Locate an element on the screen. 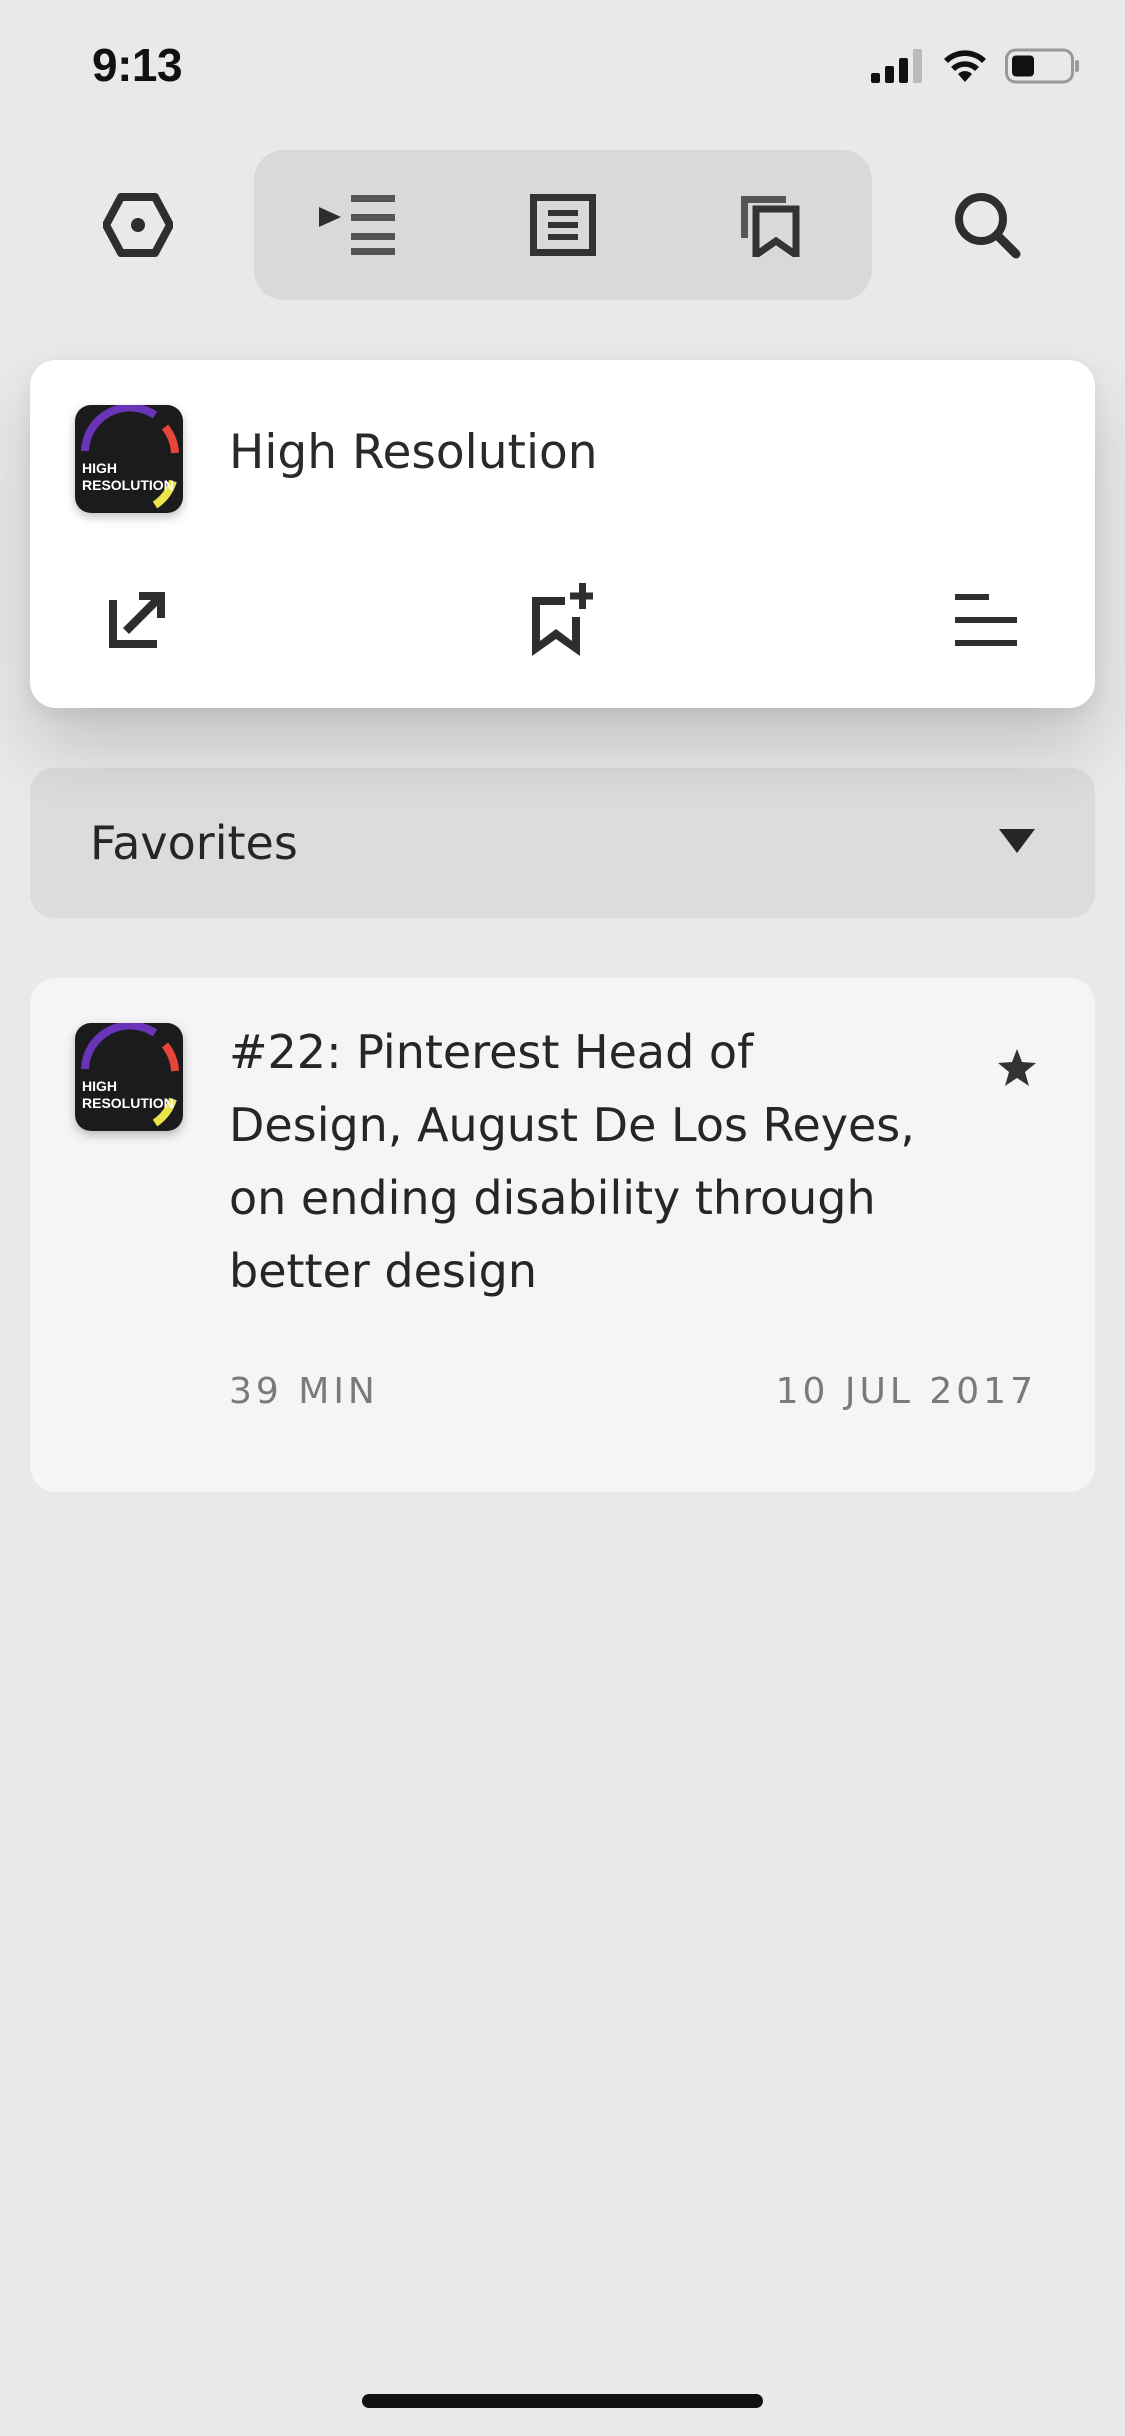  battery-icon is located at coordinates (1042, 66).